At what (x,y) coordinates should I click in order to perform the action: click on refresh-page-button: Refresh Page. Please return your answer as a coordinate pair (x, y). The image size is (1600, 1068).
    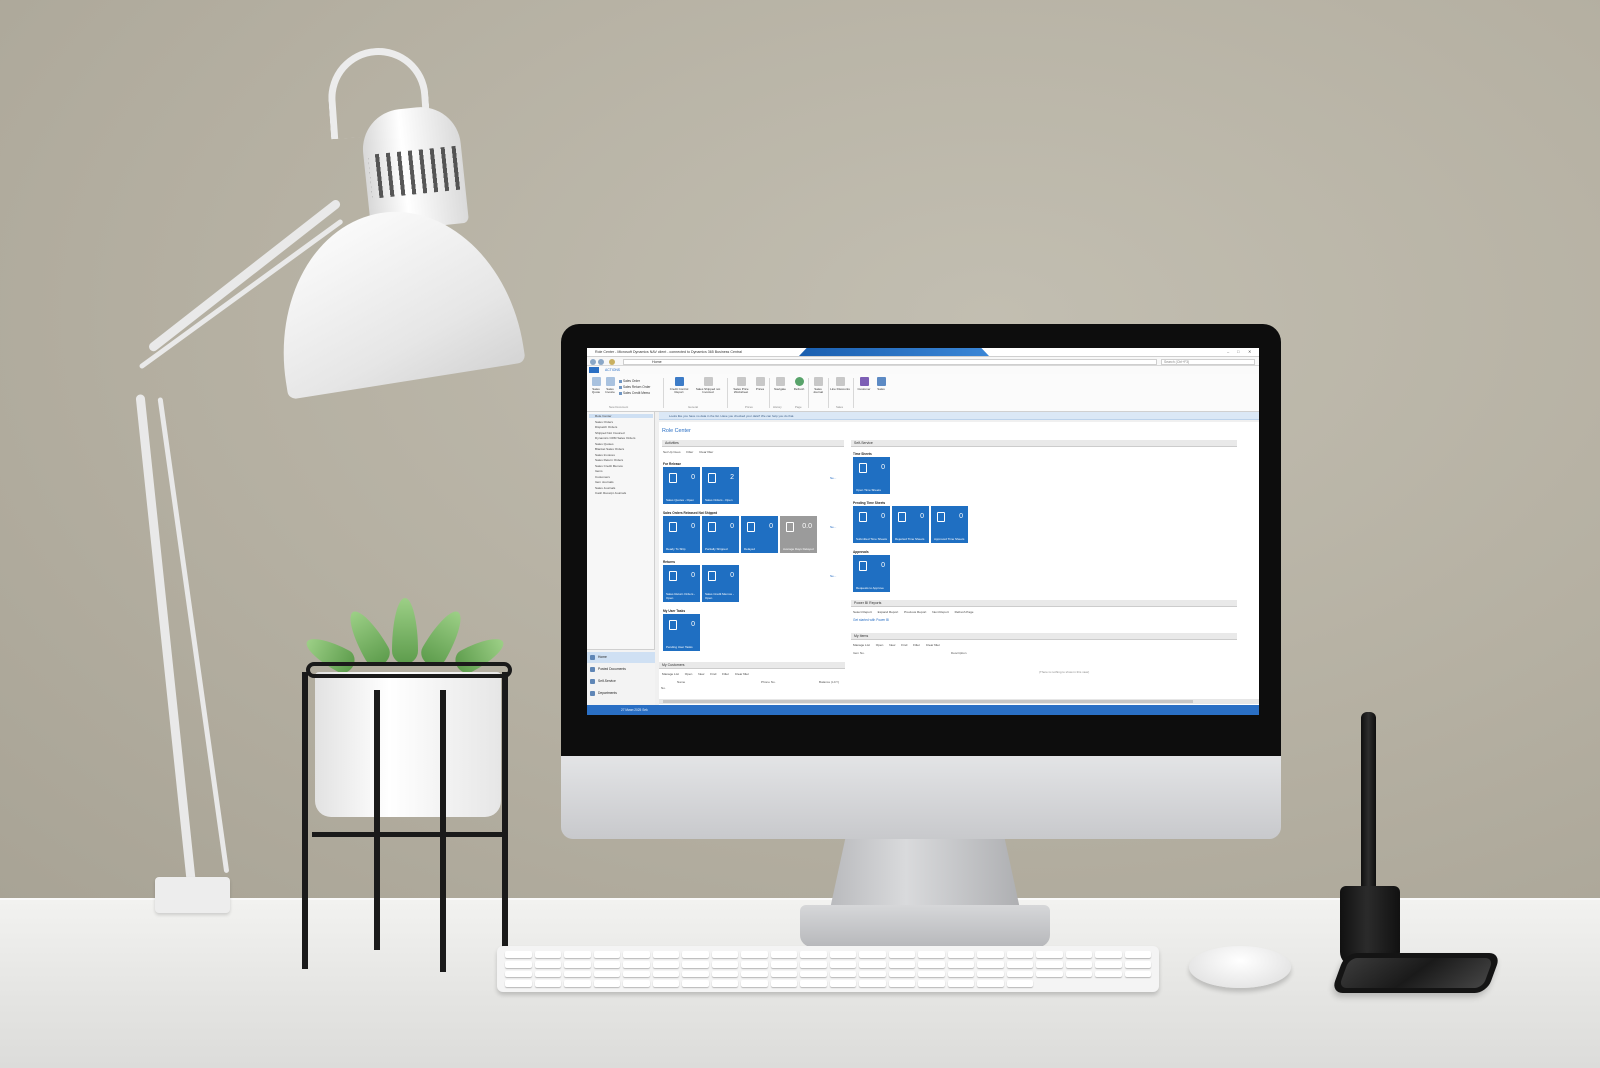
    Looking at the image, I should click on (964, 612).